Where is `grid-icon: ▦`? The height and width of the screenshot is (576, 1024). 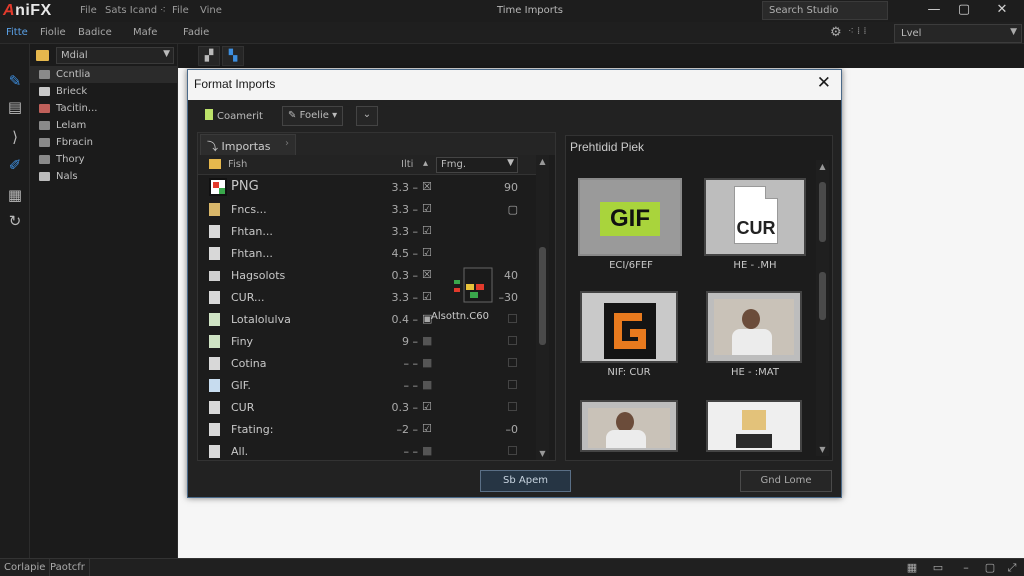
grid-icon: ▦ is located at coordinates (912, 567).